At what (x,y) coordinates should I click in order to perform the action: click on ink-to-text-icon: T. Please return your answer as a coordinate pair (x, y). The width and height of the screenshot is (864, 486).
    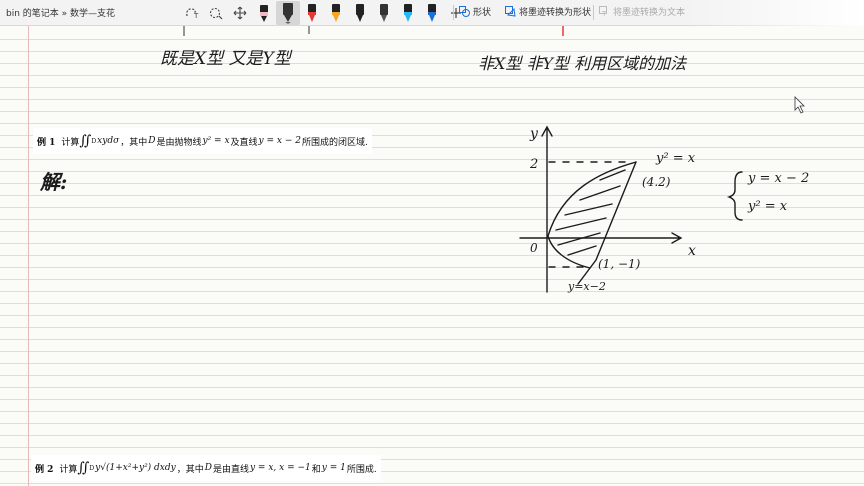
    Looking at the image, I should click on (603, 11).